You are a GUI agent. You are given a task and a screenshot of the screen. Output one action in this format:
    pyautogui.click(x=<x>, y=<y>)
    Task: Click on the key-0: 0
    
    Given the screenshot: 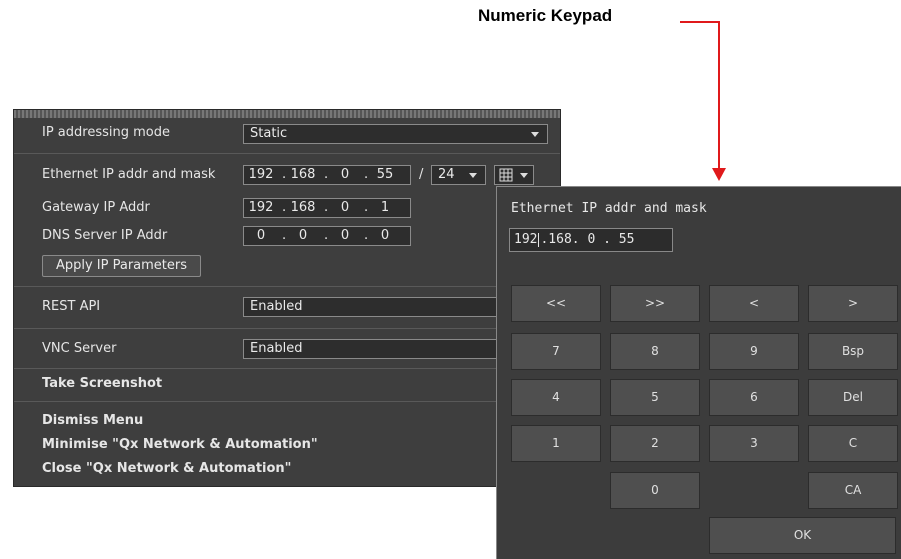 What is the action you would take?
    pyautogui.click(x=655, y=490)
    